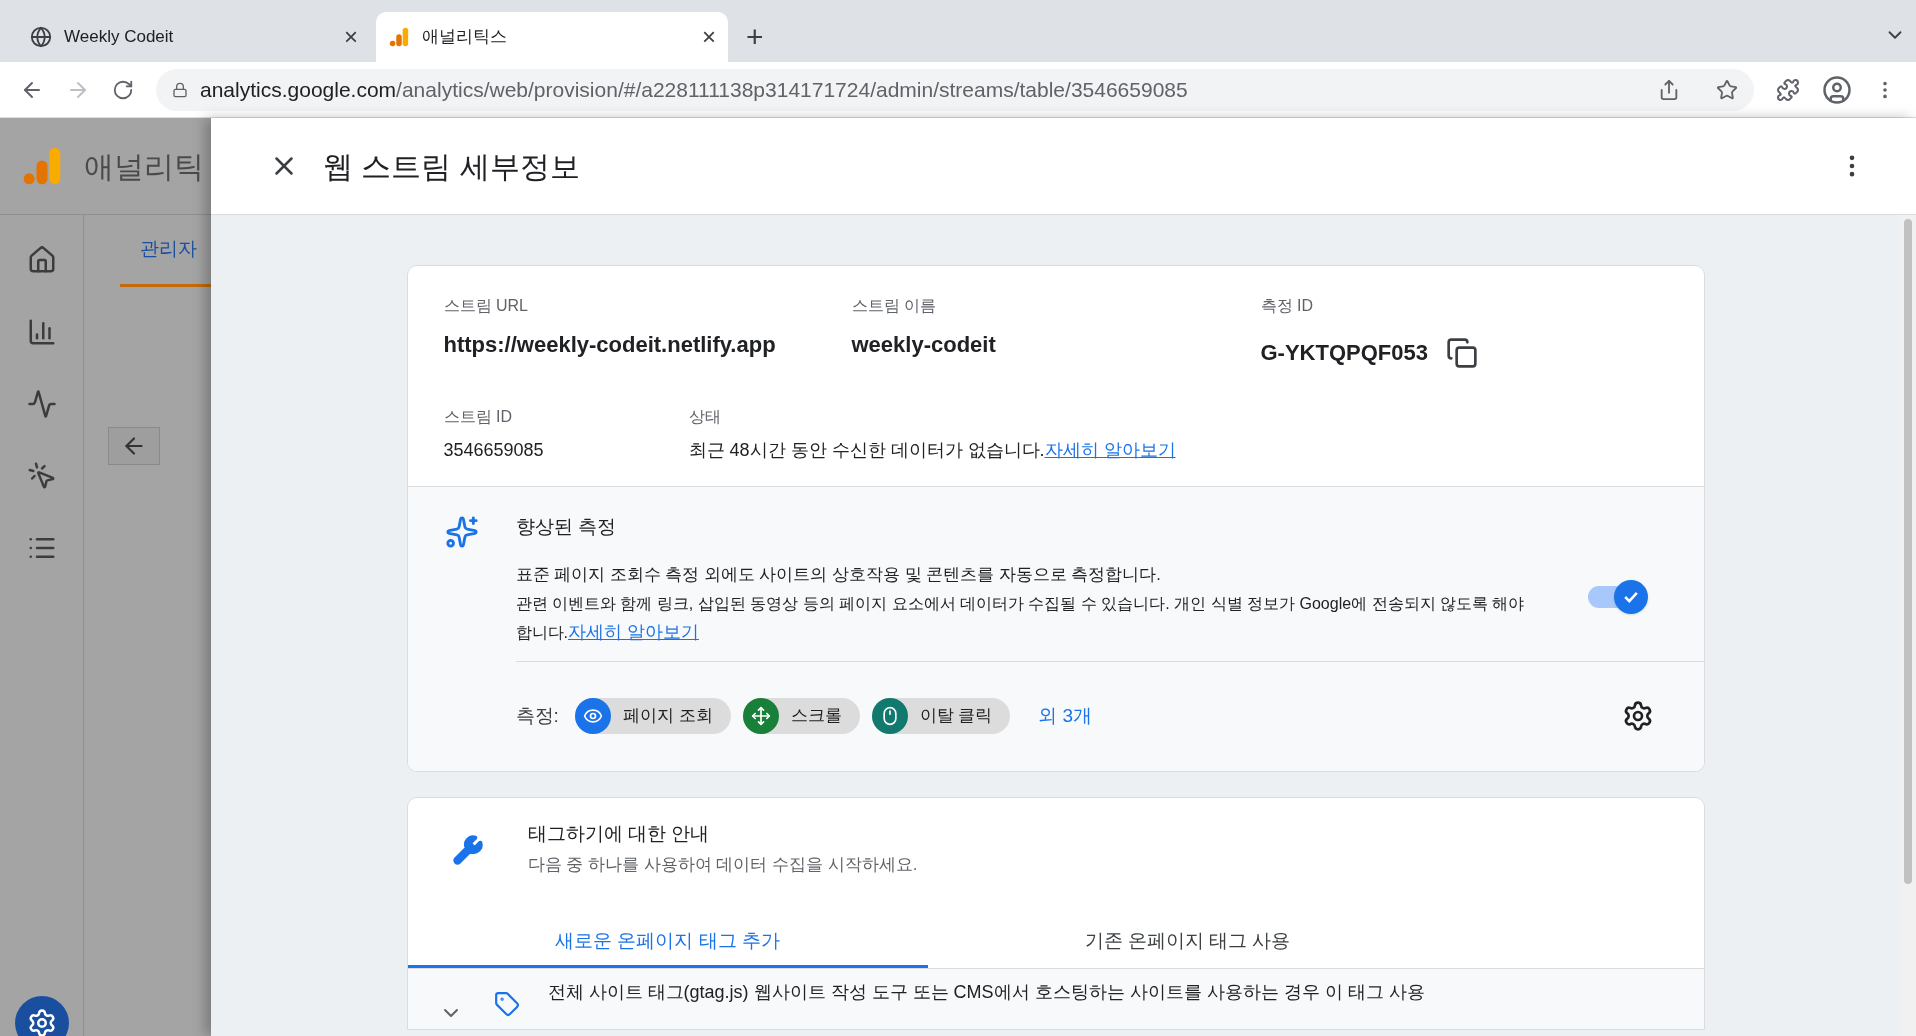  Describe the element at coordinates (41, 404) in the screenshot. I see `explore-icon` at that location.